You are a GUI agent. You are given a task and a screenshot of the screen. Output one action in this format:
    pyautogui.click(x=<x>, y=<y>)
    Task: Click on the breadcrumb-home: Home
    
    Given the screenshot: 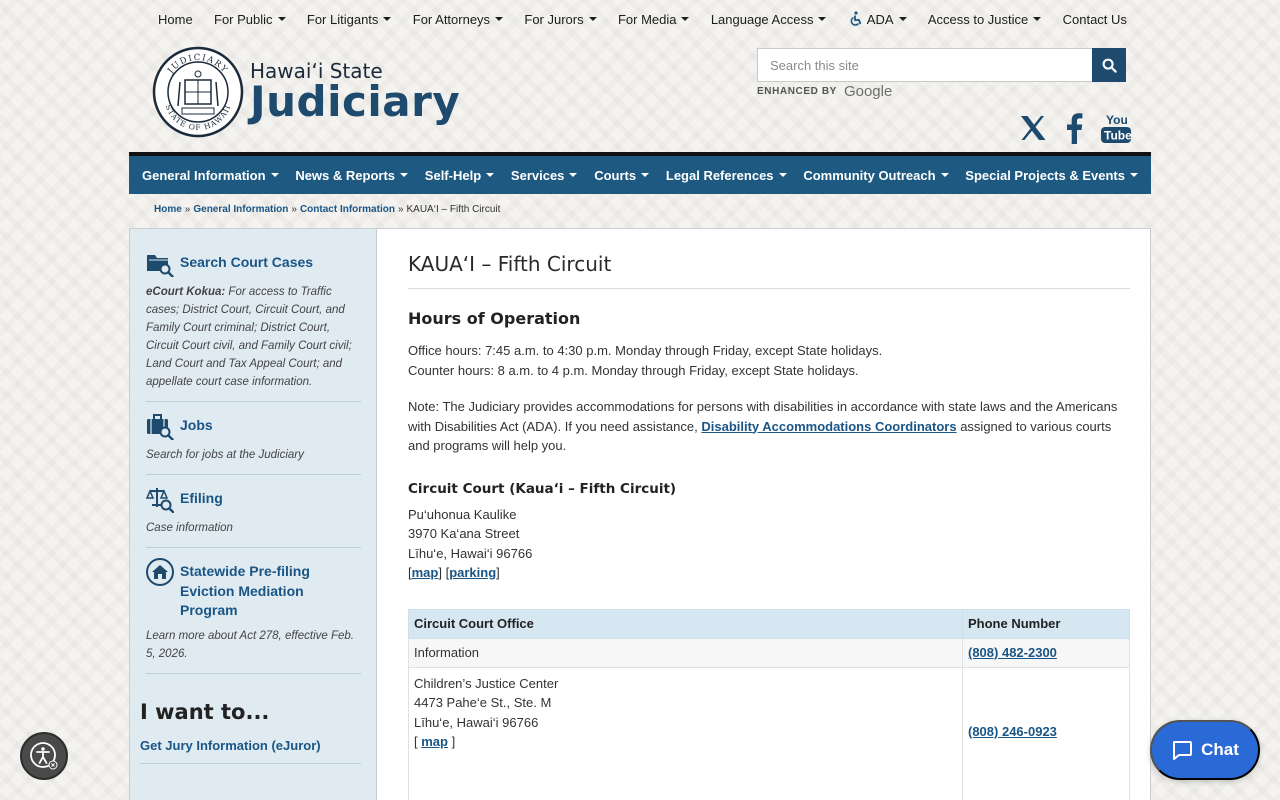 What is the action you would take?
    pyautogui.click(x=168, y=209)
    